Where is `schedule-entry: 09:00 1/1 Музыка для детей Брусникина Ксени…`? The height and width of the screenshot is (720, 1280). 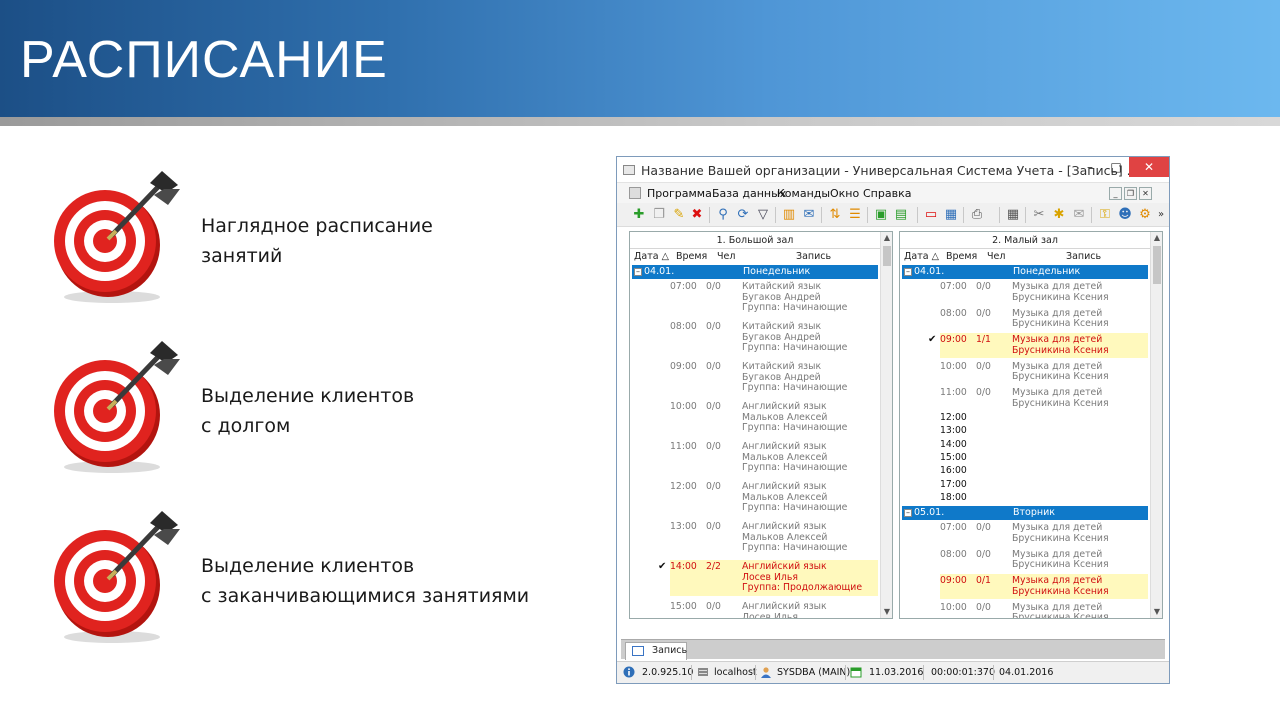 schedule-entry: 09:00 1/1 Музыка для детей Брусникина Ксени… is located at coordinates (1038, 345).